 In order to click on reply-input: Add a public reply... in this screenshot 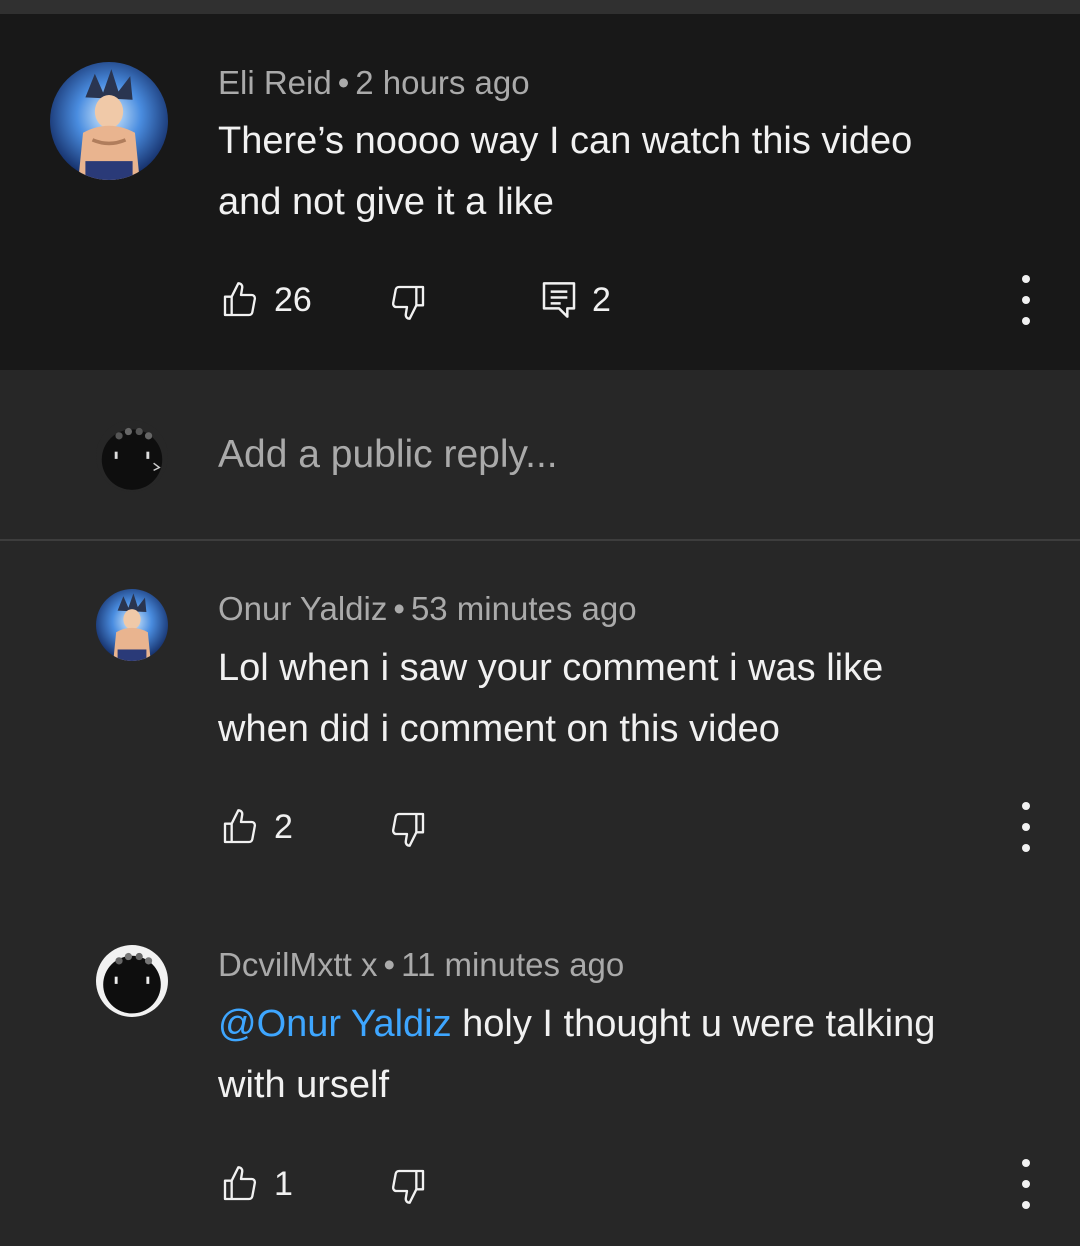, I will do `click(388, 455)`.